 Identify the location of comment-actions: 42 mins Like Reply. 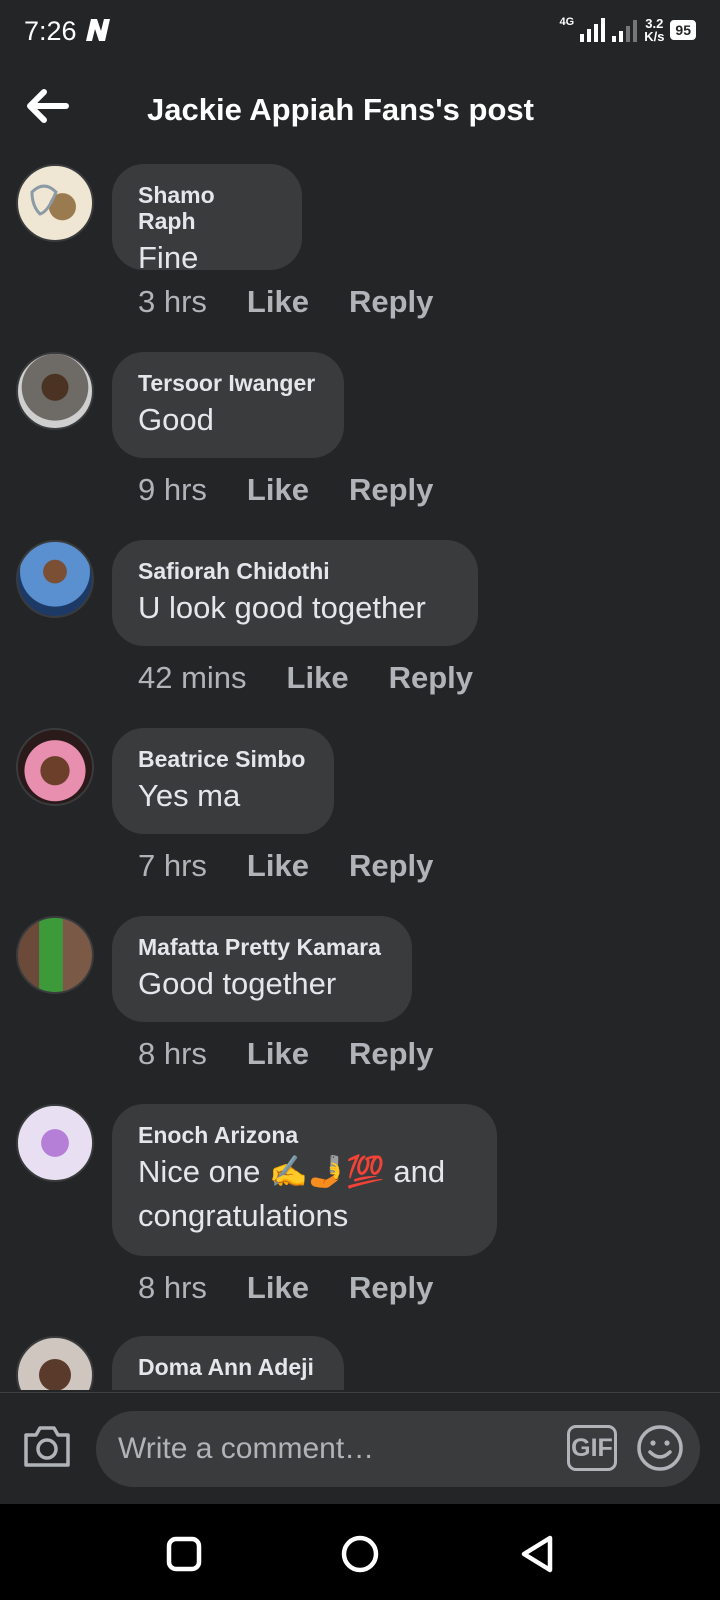
(305, 678).